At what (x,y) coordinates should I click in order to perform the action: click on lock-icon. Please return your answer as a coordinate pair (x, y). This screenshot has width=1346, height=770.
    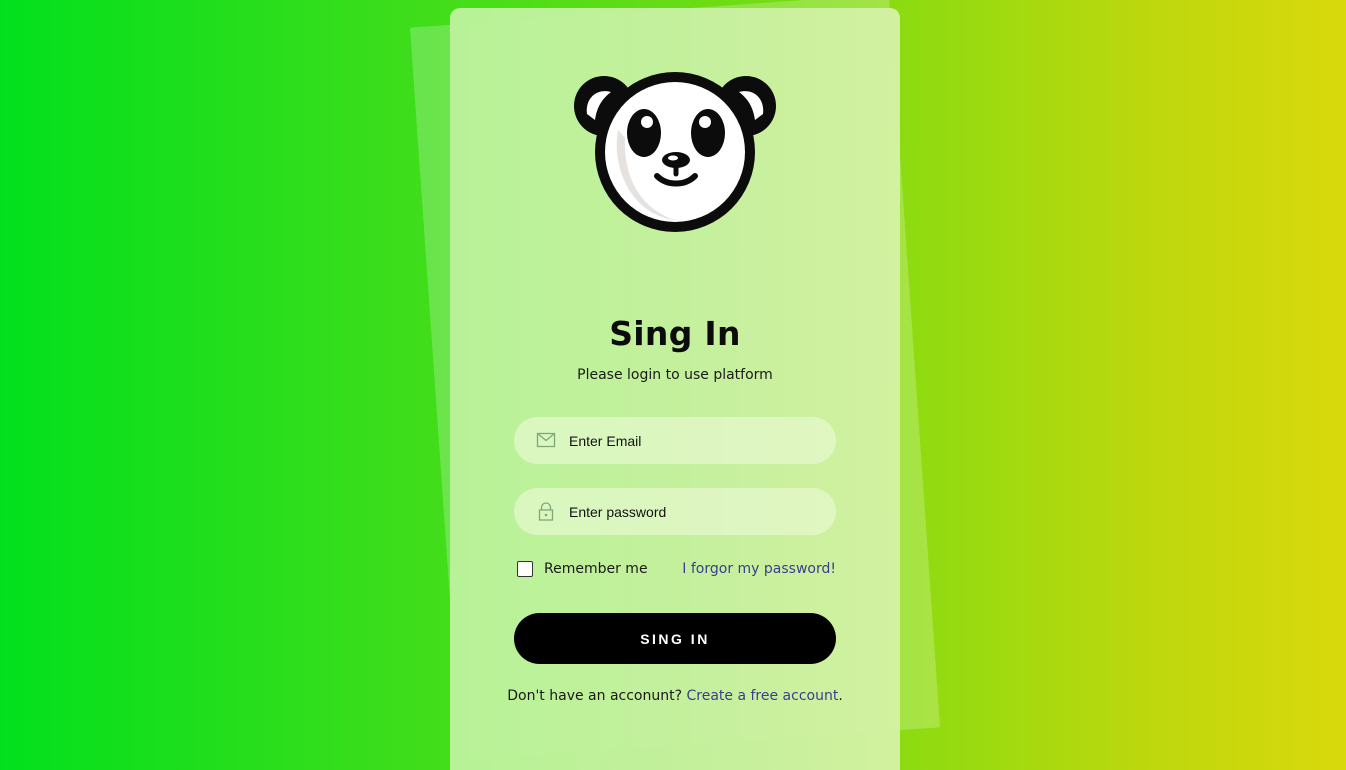
    Looking at the image, I should click on (546, 511).